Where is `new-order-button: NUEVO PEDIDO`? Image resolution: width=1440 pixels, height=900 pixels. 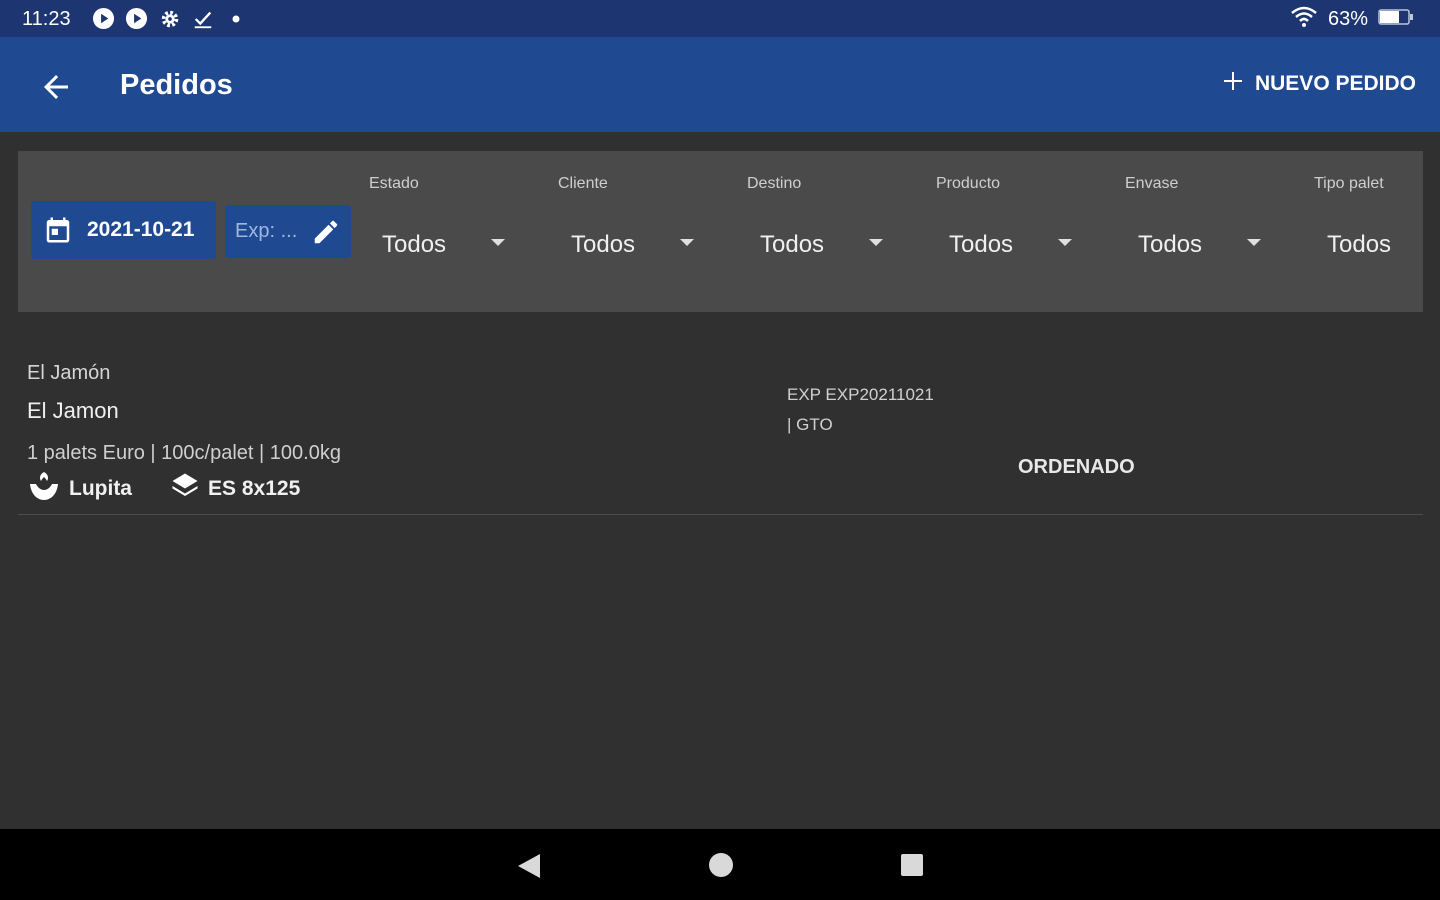 new-order-button: NUEVO PEDIDO is located at coordinates (1318, 84).